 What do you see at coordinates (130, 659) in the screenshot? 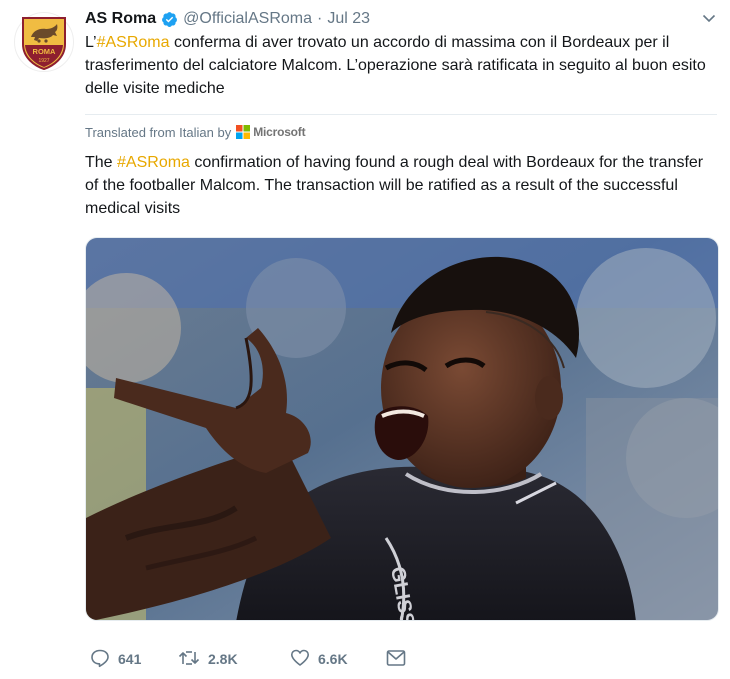
I see `reply-count: 641` at bounding box center [130, 659].